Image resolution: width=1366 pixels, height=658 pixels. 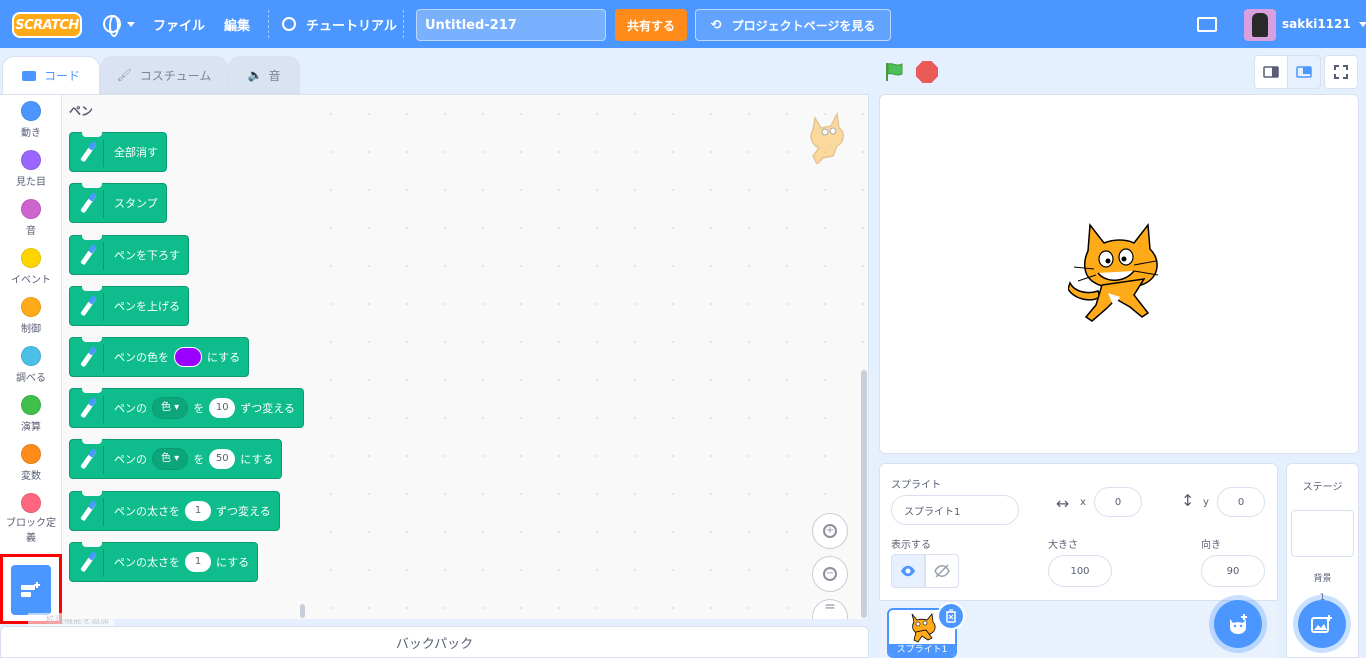 What do you see at coordinates (434, 642) in the screenshot?
I see `backpack: バックパック` at bounding box center [434, 642].